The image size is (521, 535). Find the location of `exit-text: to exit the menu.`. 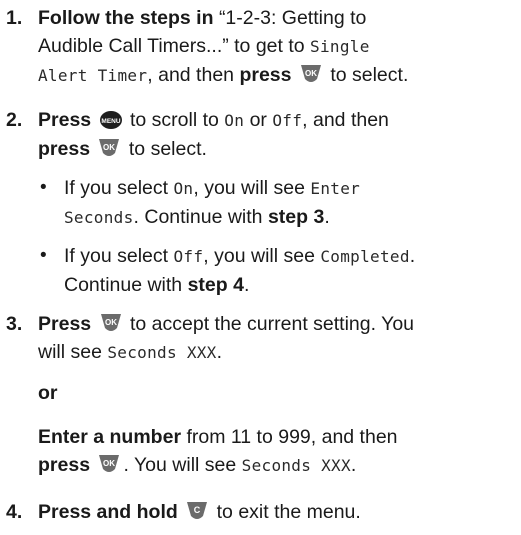

exit-text: to exit the menu. is located at coordinates (288, 512).